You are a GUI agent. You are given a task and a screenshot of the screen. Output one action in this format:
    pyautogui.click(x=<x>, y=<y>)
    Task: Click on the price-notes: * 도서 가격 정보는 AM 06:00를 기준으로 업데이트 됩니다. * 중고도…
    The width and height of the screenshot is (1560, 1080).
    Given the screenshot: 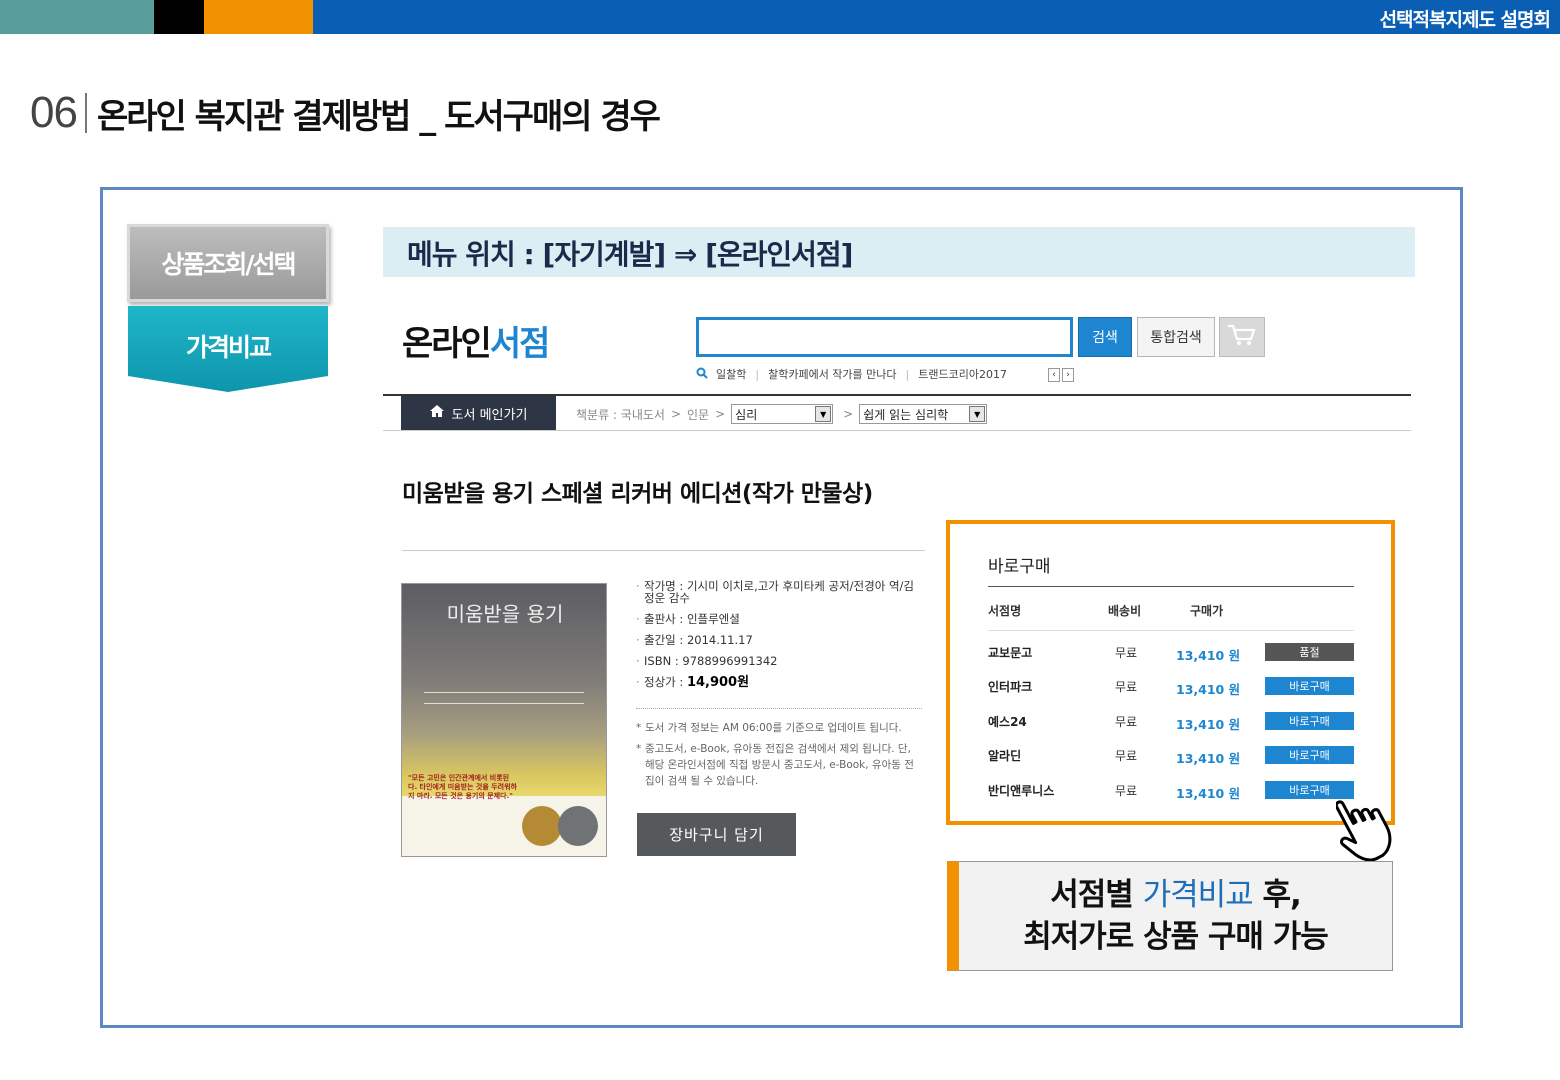 What is the action you would take?
    pyautogui.click(x=779, y=757)
    